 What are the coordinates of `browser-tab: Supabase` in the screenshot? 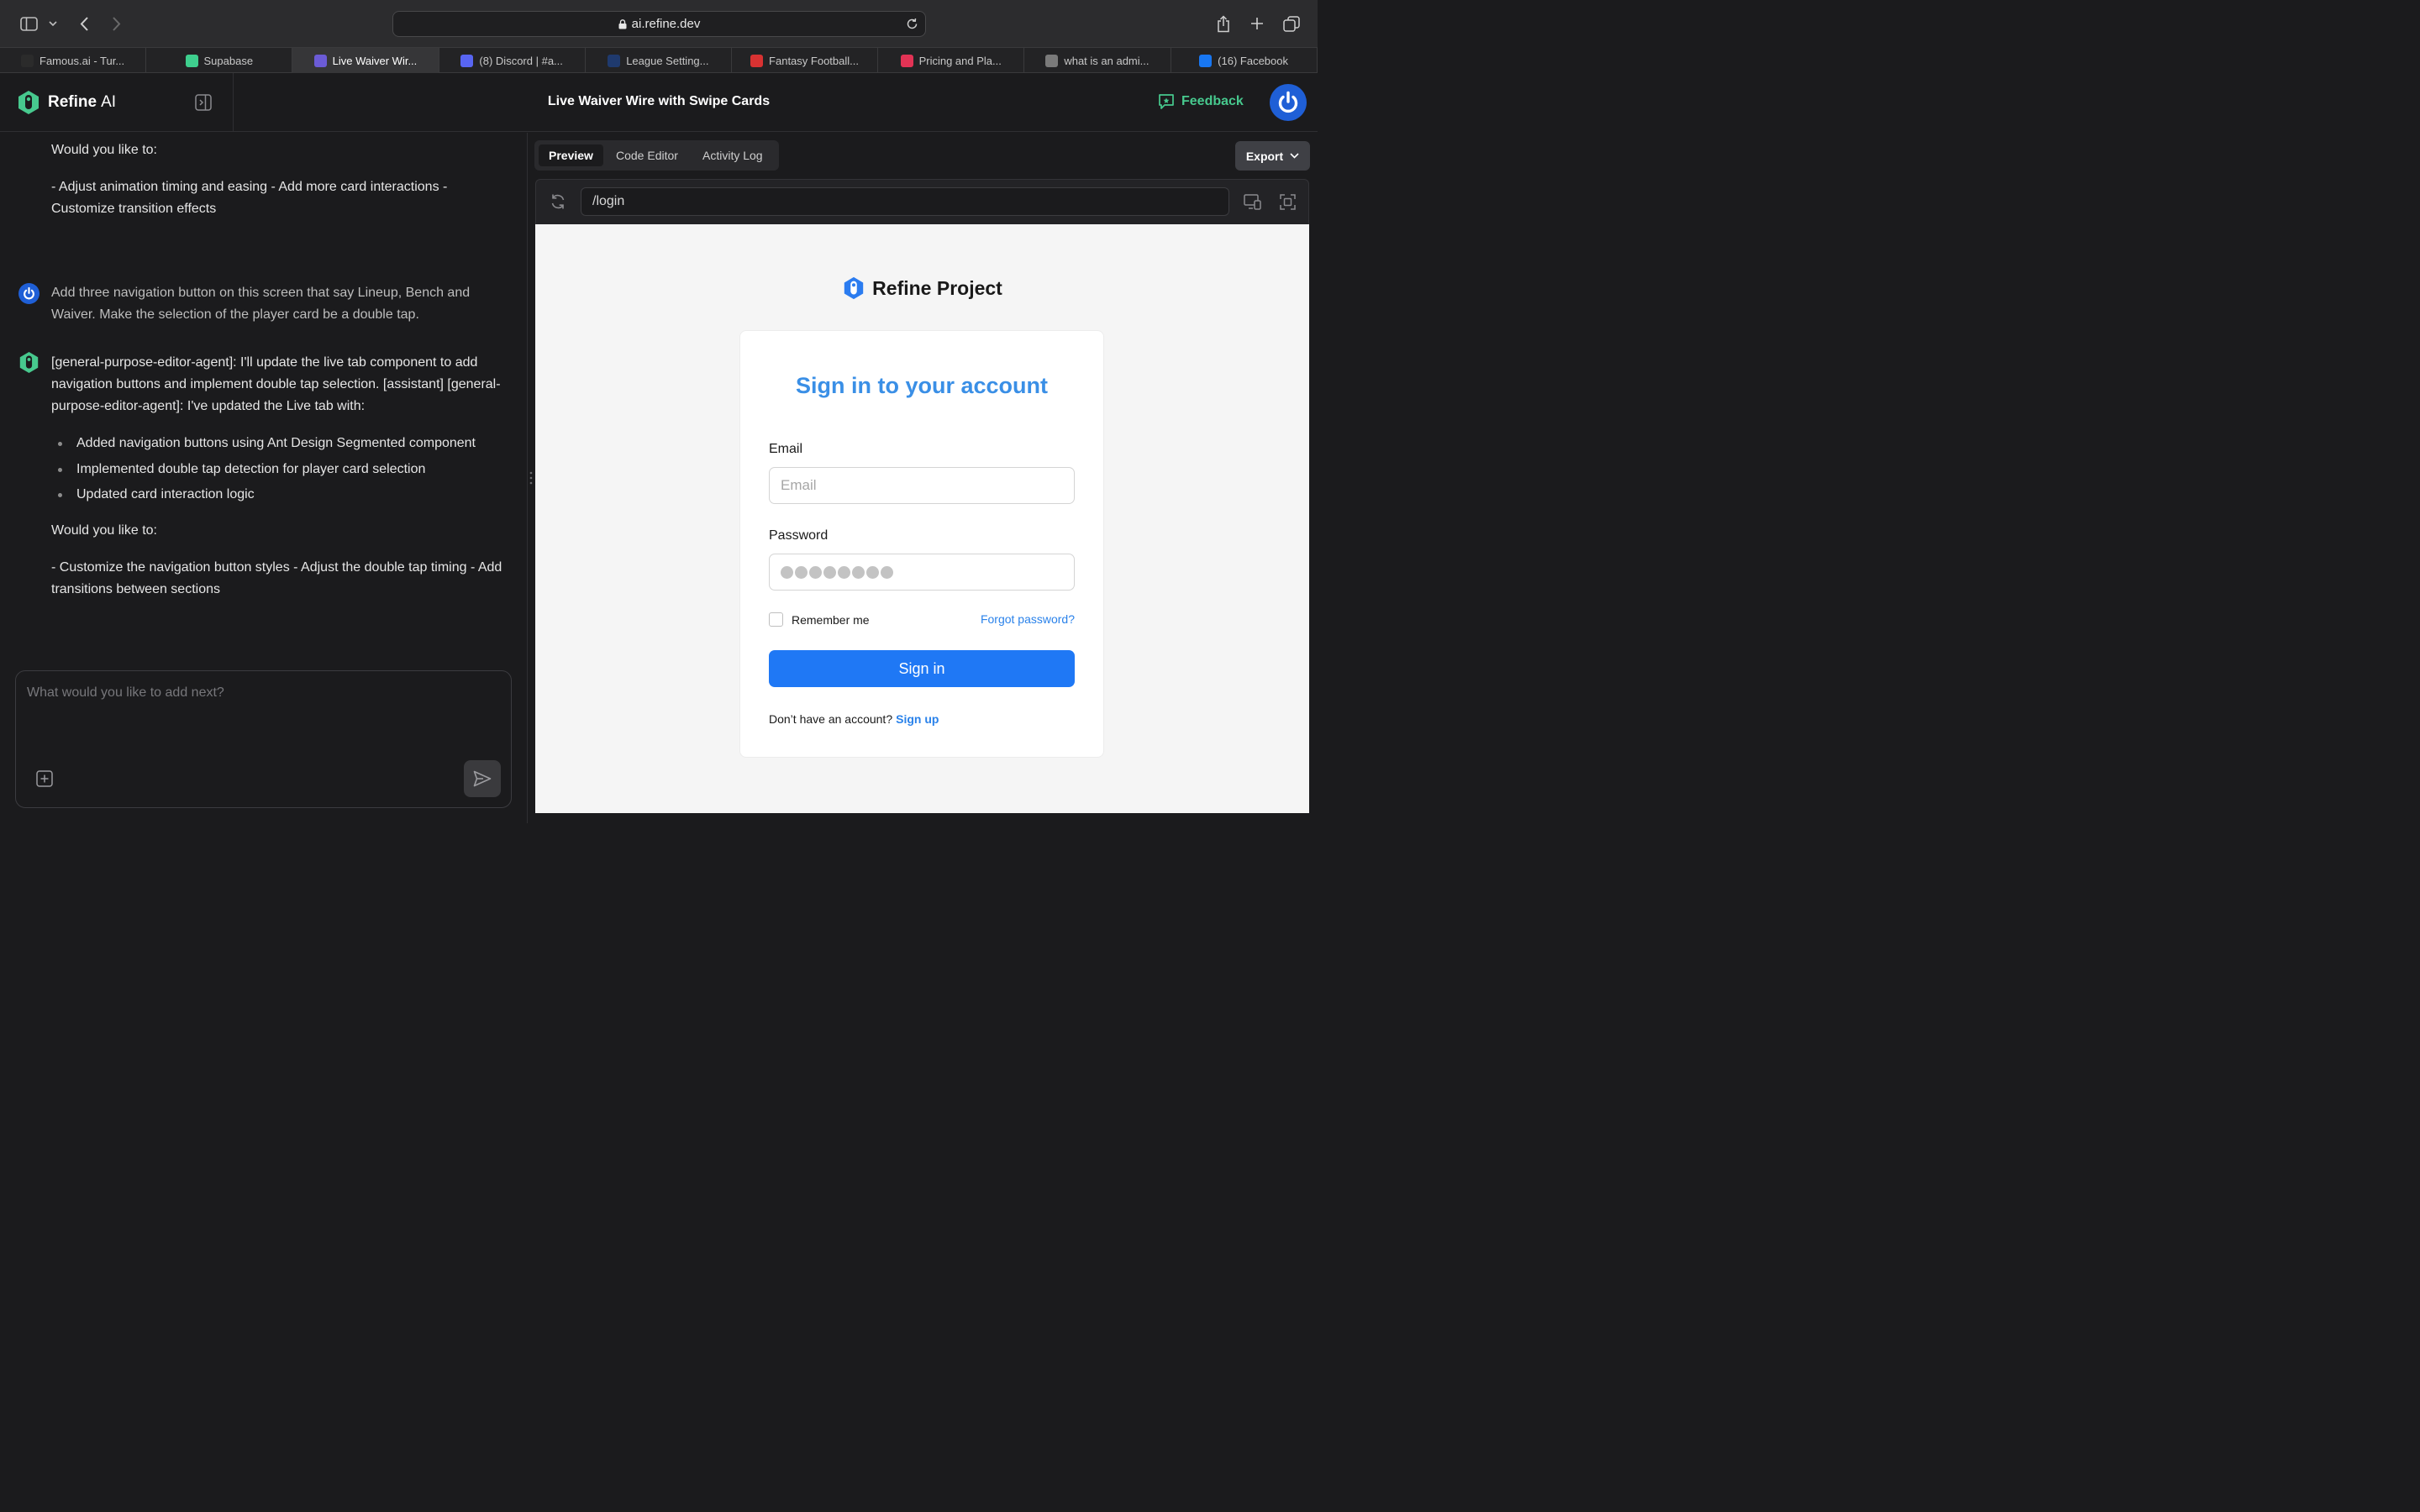 It's located at (219, 60).